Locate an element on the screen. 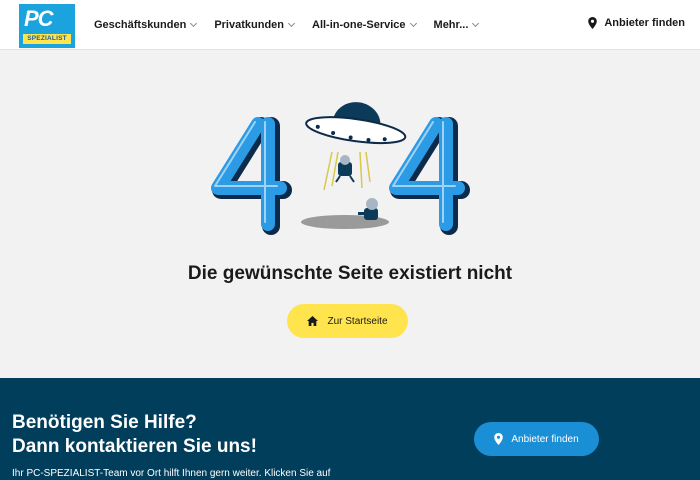 The height and width of the screenshot is (480, 700). footer-find-provider-button: Anbieter finden is located at coordinates (536, 439).